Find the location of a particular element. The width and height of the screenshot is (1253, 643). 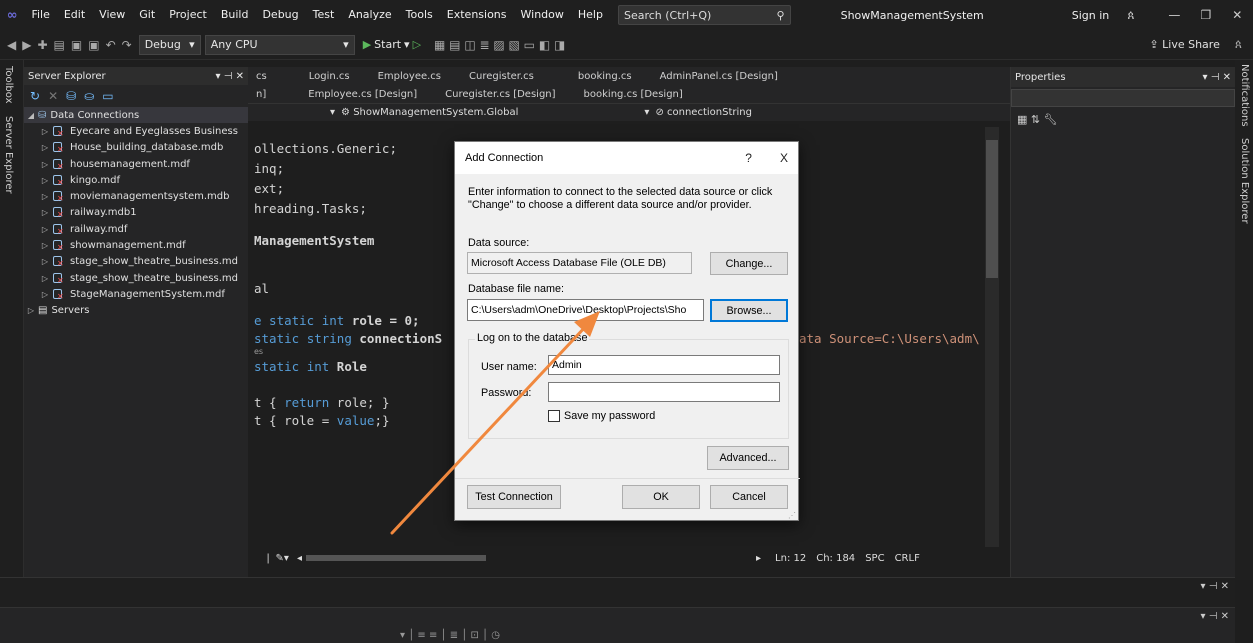

stop-icon: ✕ is located at coordinates (53, 96).